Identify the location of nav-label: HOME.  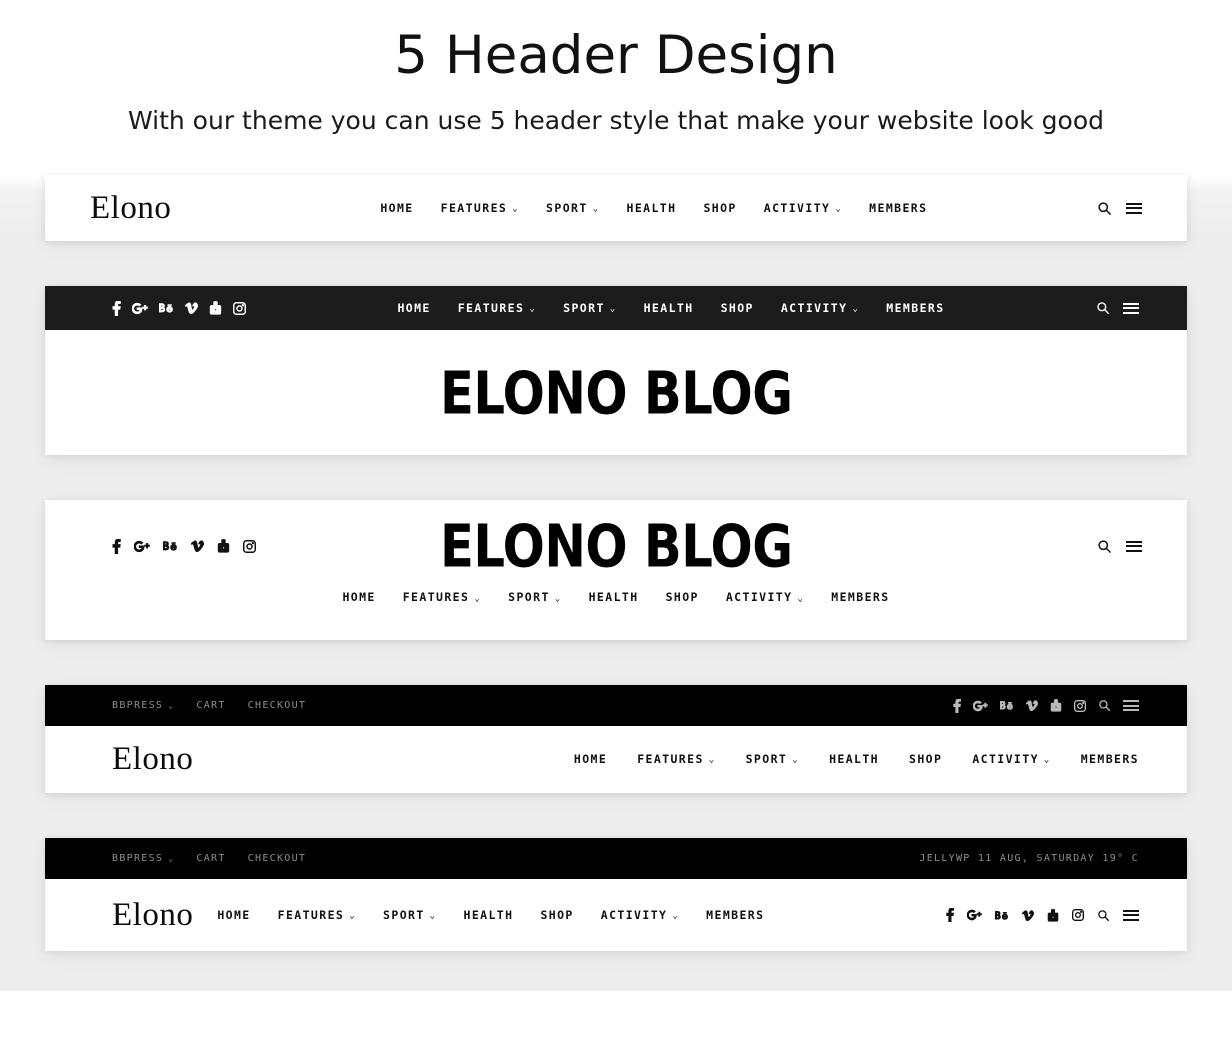
(397, 207).